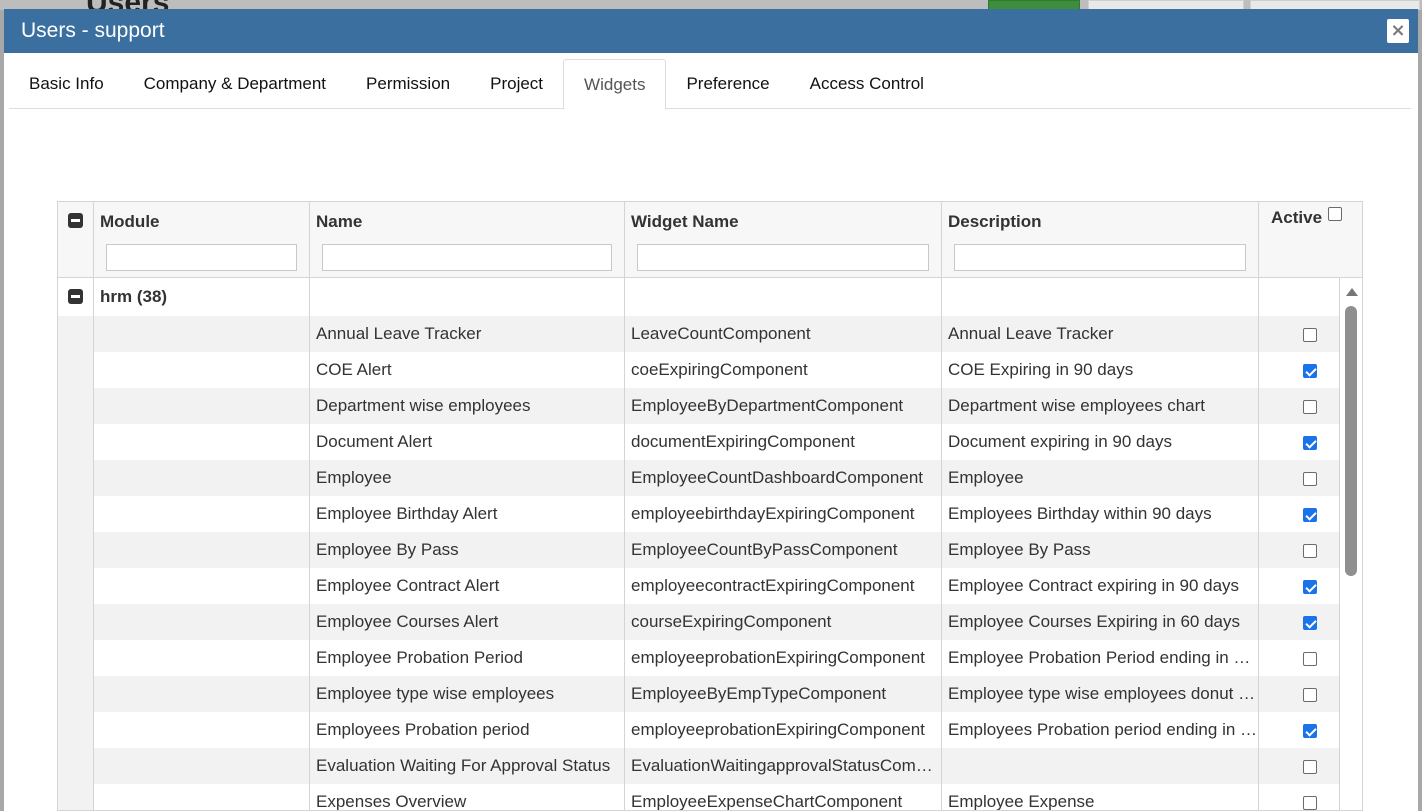 This screenshot has height=811, width=1422. What do you see at coordinates (783, 514) in the screenshot?
I see `row-widget-name-cell: employeebirthdayExpiringComponent` at bounding box center [783, 514].